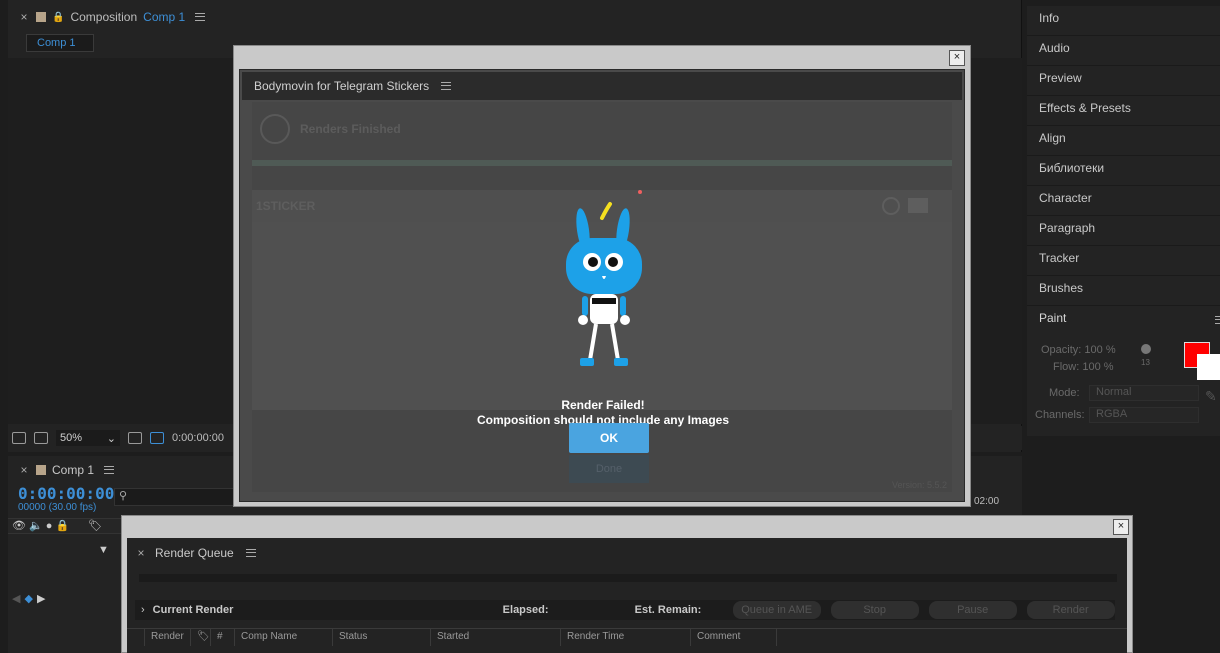 The width and height of the screenshot is (1220, 653). I want to click on frame-rate-display: 00000 (30.00 fps), so click(57, 507).